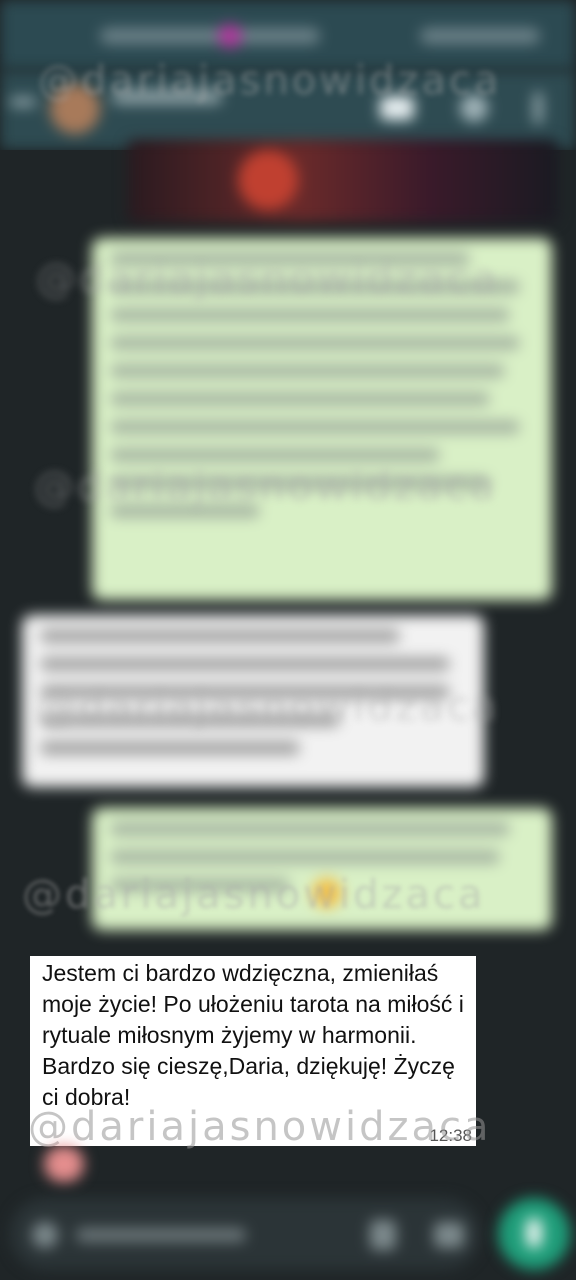 Image resolution: width=576 pixels, height=1280 pixels. Describe the element at coordinates (45, 1235) in the screenshot. I see `emoji-icon` at that location.